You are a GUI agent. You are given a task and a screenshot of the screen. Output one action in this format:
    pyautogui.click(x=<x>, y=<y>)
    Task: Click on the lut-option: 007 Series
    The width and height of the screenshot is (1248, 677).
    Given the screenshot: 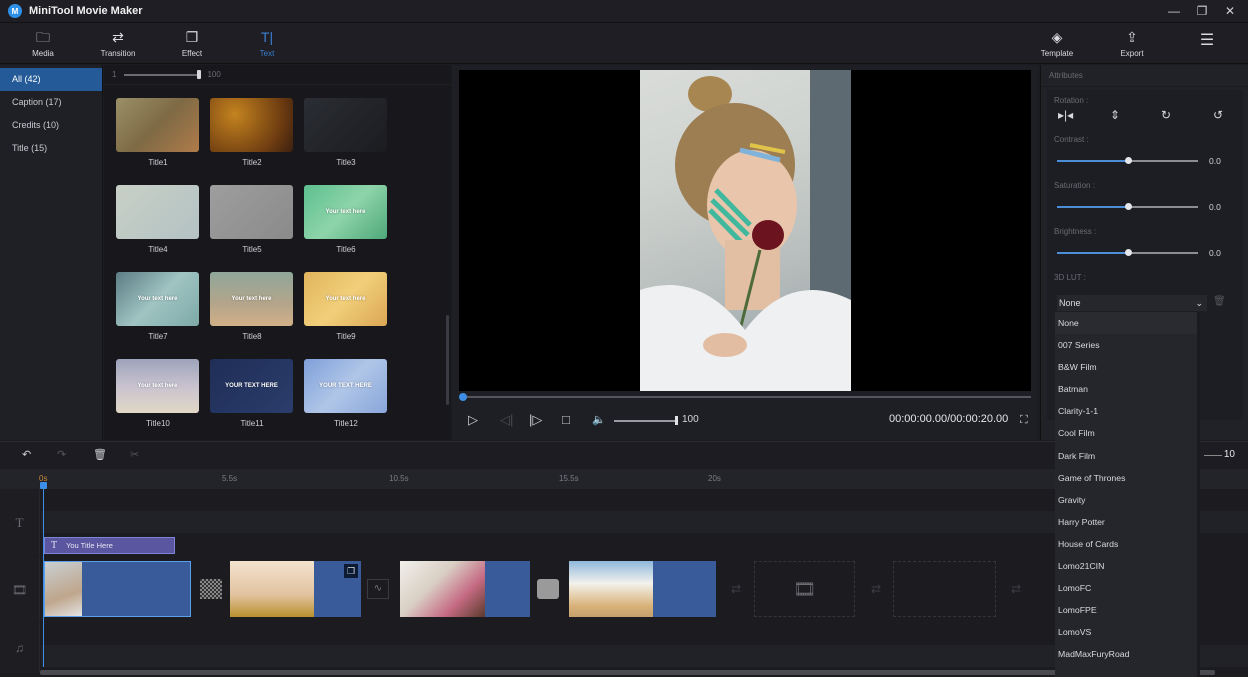 What is the action you would take?
    pyautogui.click(x=1126, y=345)
    